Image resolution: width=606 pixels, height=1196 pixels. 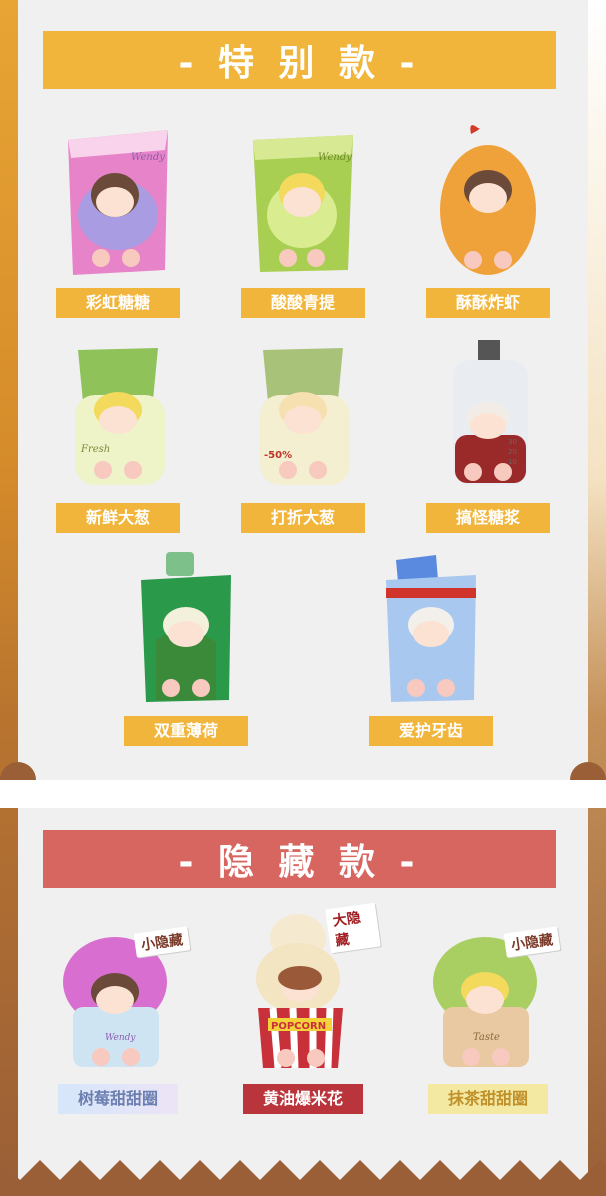 What do you see at coordinates (299, 859) in the screenshot?
I see `hidden-edition-banner: - 隐 藏 款 -` at bounding box center [299, 859].